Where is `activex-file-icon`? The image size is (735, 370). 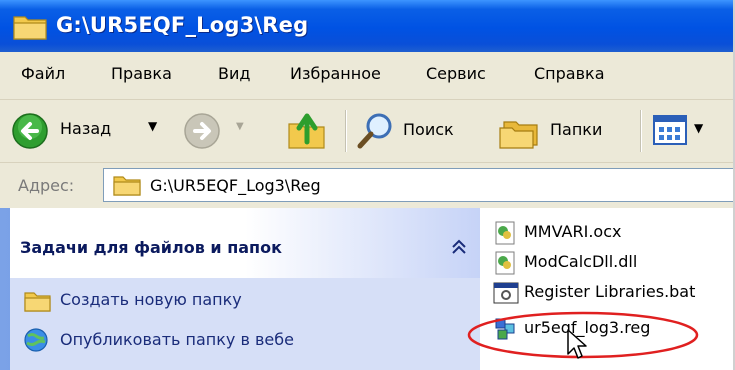 activex-file-icon is located at coordinates (505, 233).